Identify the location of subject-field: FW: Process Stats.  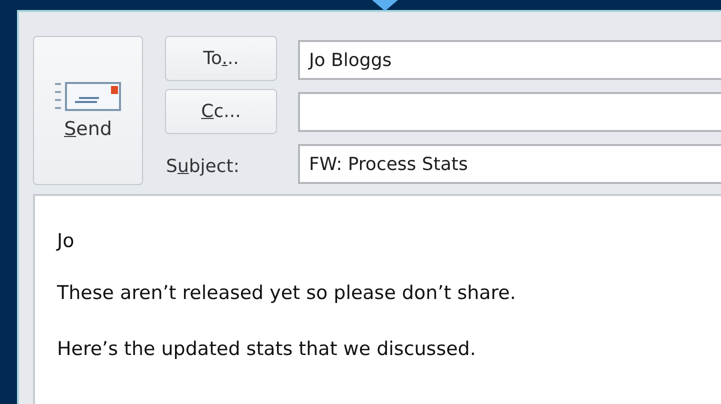
(509, 164).